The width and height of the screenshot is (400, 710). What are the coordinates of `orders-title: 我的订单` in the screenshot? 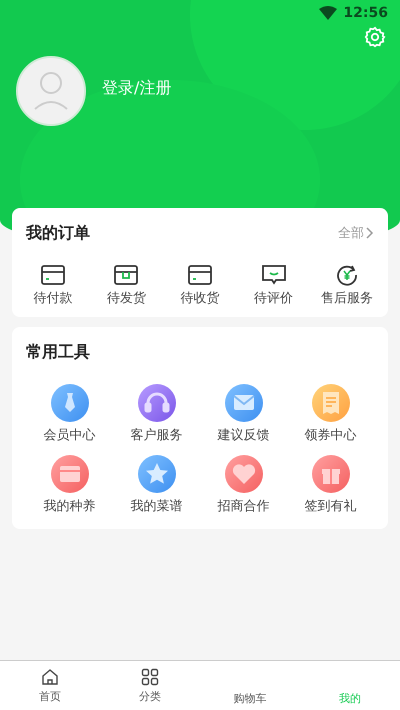 It's located at (58, 233).